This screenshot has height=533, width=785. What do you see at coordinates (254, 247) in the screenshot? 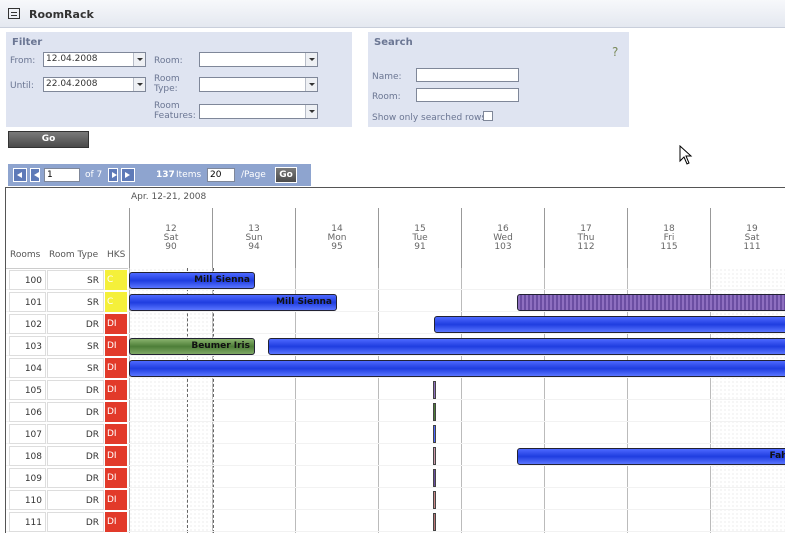
I see `day-header-n: 94` at bounding box center [254, 247].